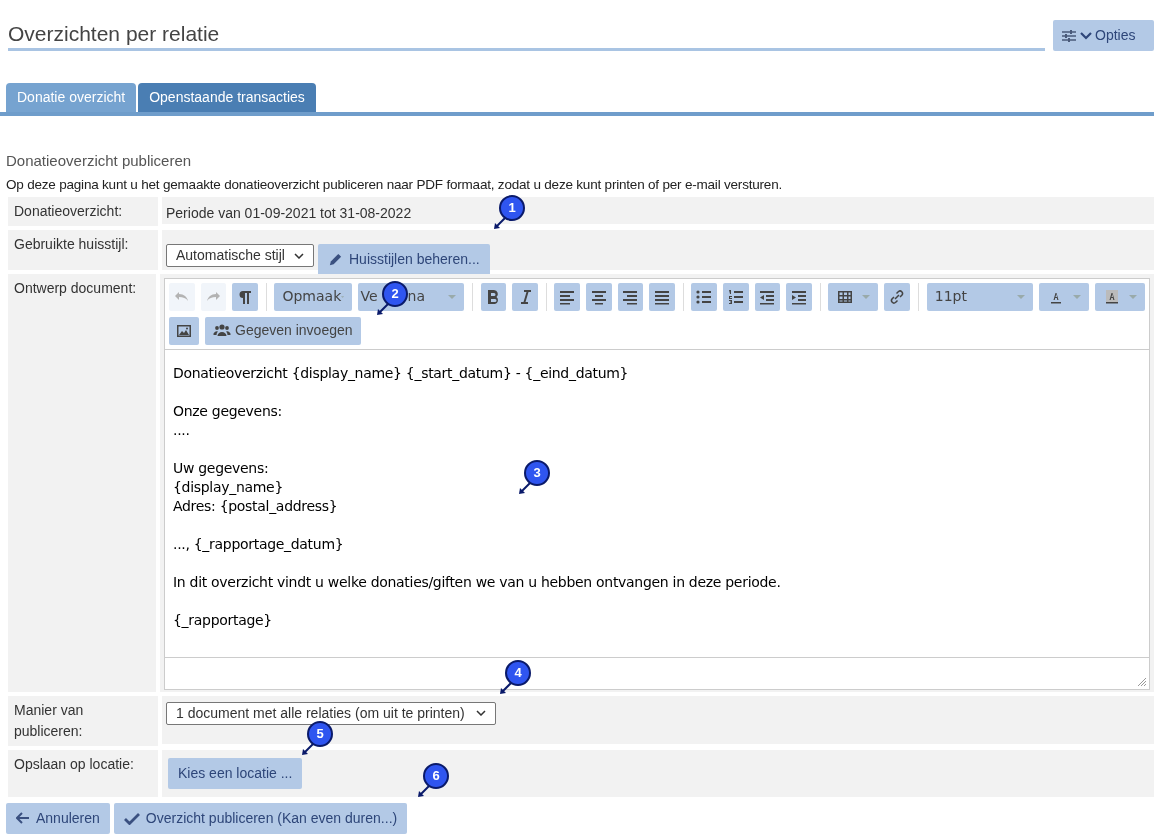 The width and height of the screenshot is (1154, 838). I want to click on field-label: Gebruikte huisstijl:, so click(71, 243).